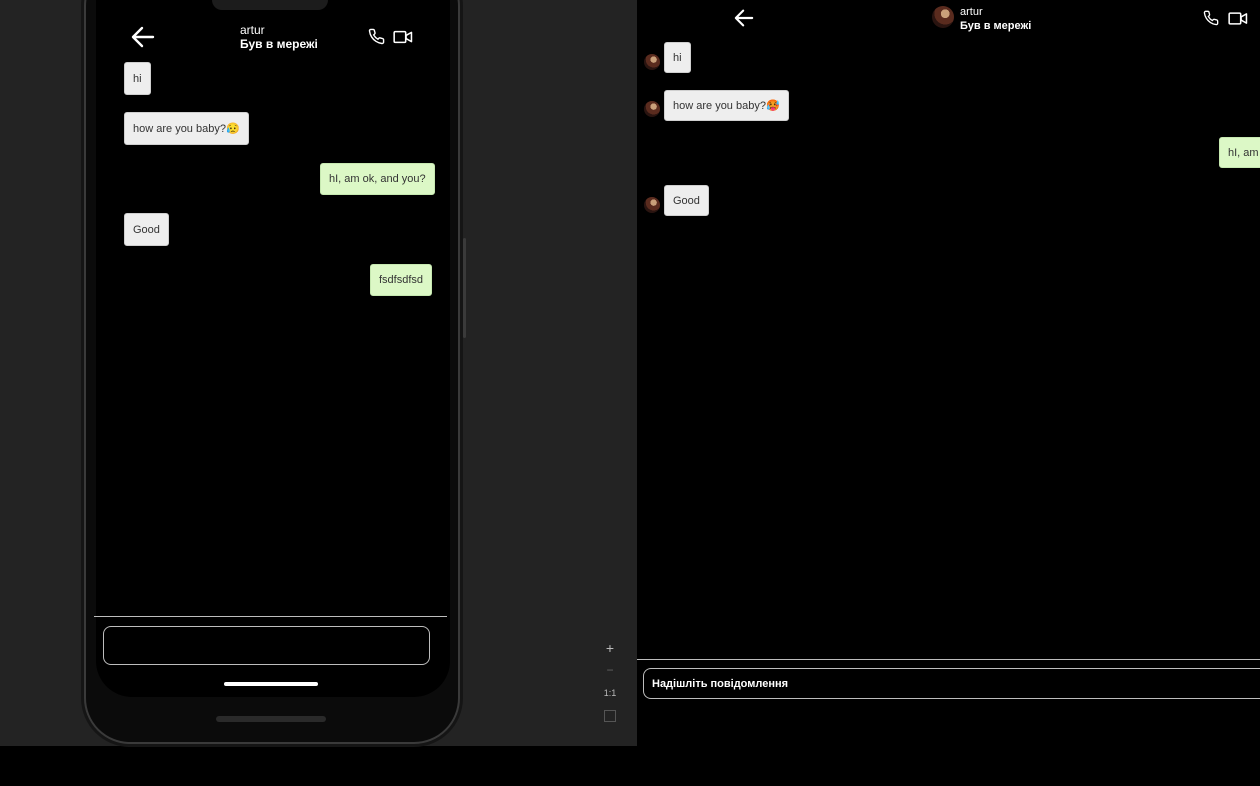 The width and height of the screenshot is (1260, 786). I want to click on mobile-message-input, so click(266, 645).